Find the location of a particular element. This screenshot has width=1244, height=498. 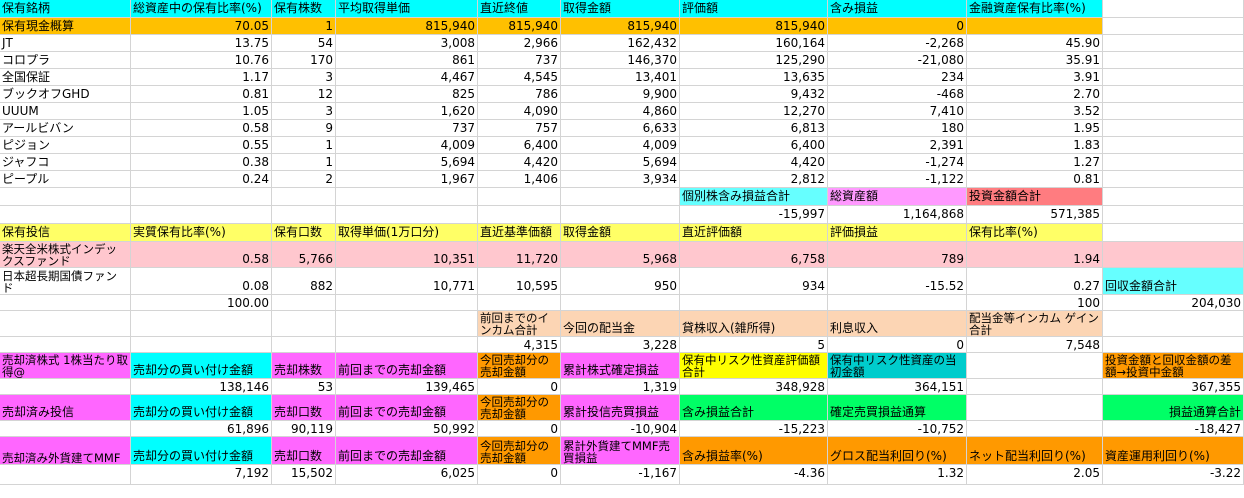

cell-r8-c1: 0.55 is located at coordinates (201, 145).